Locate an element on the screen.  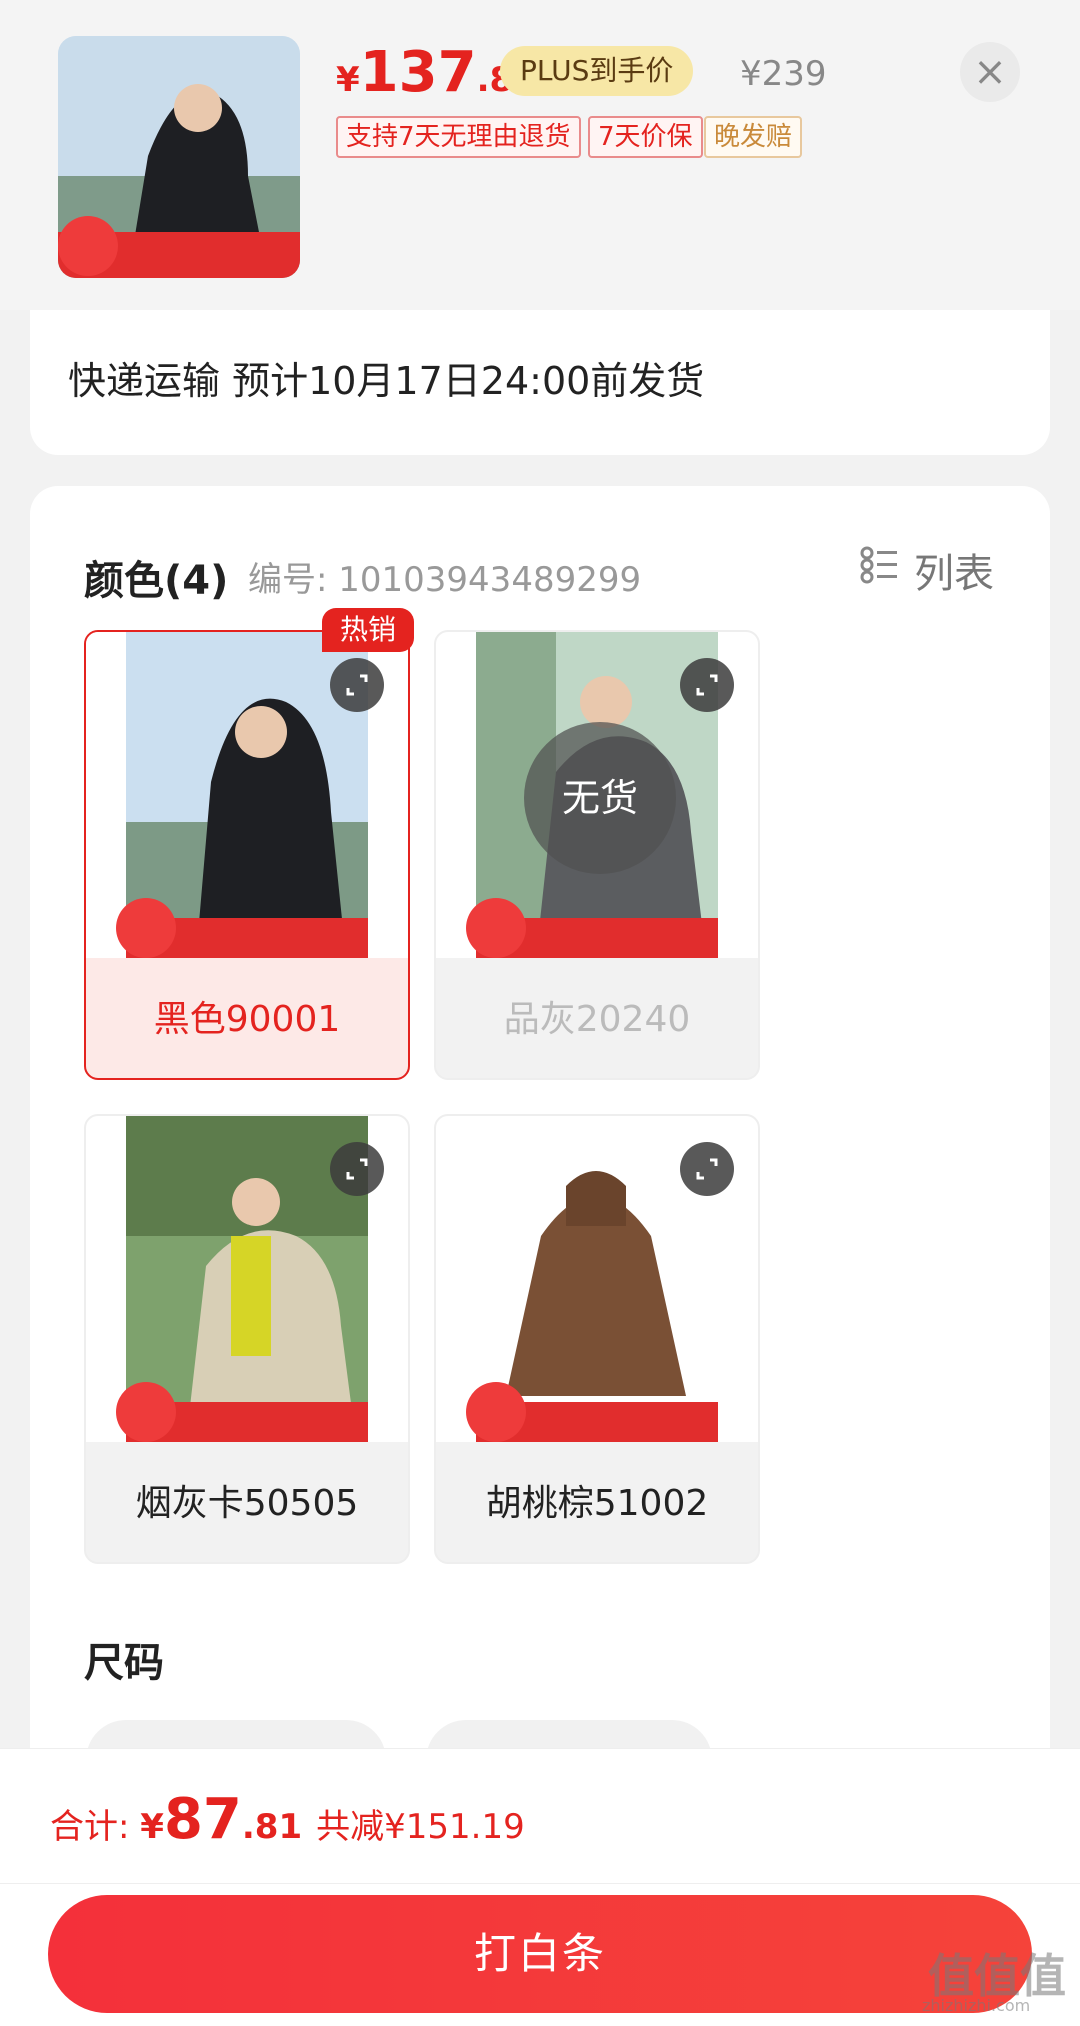
total-label: 合计: is located at coordinates (95, 1827).